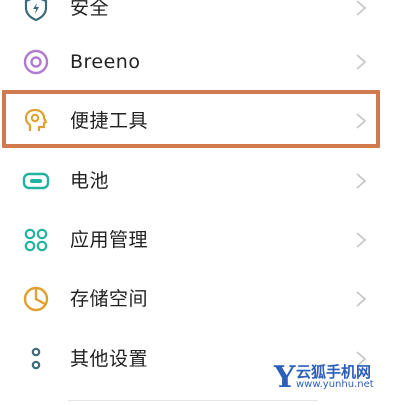  I want to click on settings-item-battery: 电池, so click(200, 181).